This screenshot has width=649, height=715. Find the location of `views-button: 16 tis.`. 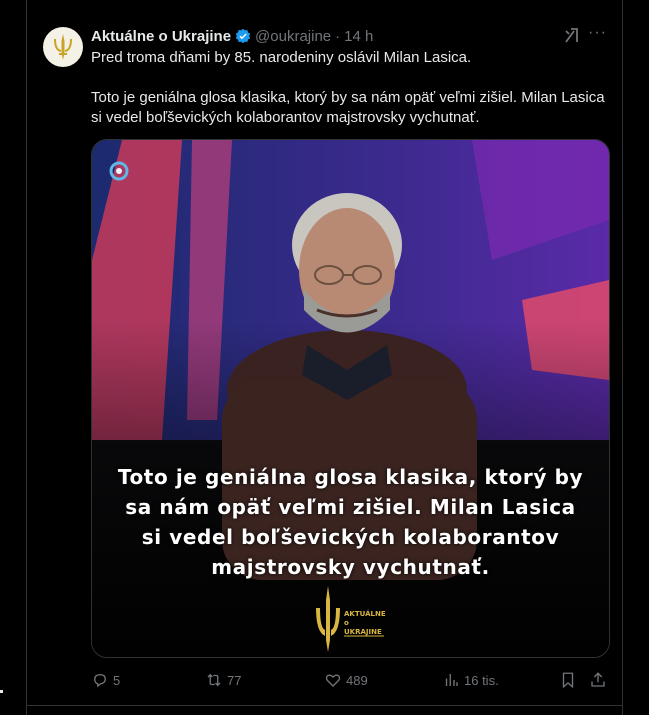

views-button: 16 tis. is located at coordinates (470, 680).